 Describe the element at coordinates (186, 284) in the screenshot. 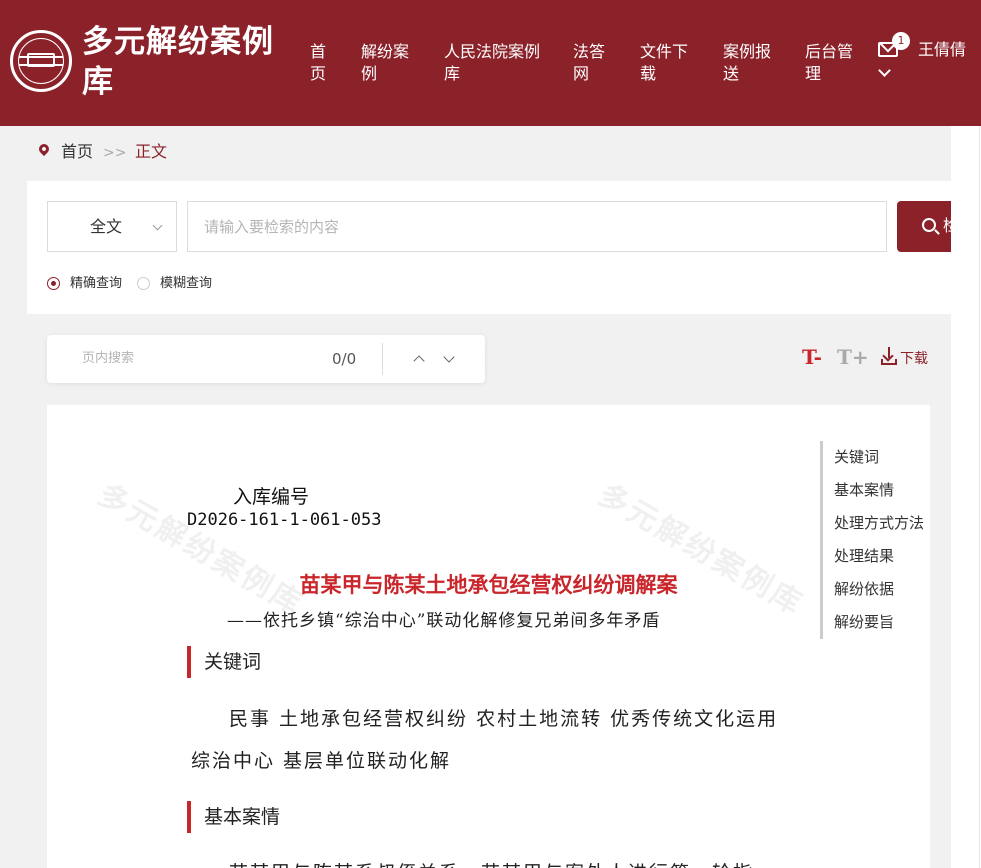

I see `radio-fuzzy-label: 模糊查询` at that location.